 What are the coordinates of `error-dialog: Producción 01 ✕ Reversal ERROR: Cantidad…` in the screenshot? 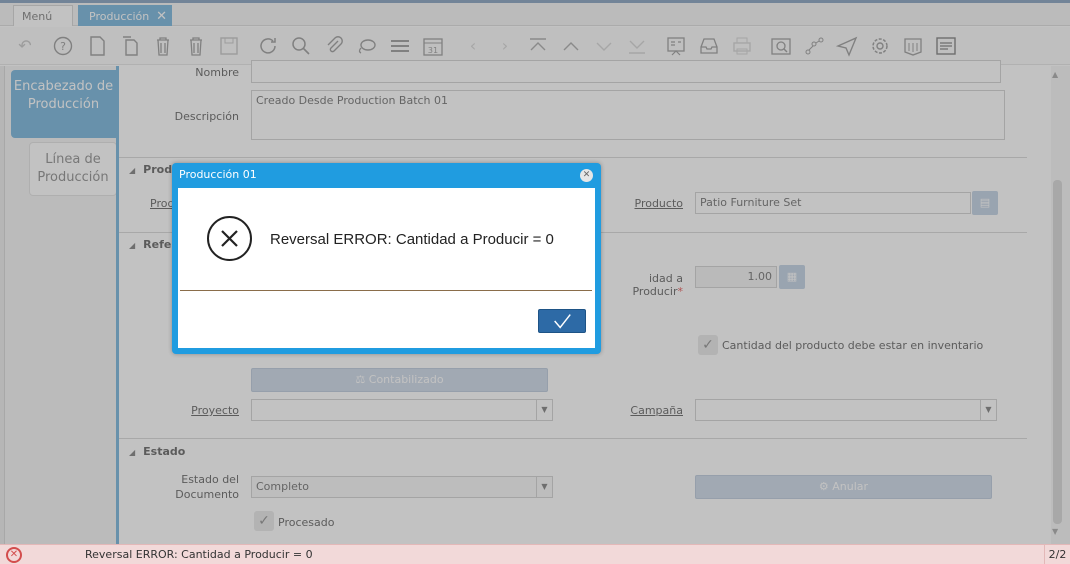 It's located at (386, 258).